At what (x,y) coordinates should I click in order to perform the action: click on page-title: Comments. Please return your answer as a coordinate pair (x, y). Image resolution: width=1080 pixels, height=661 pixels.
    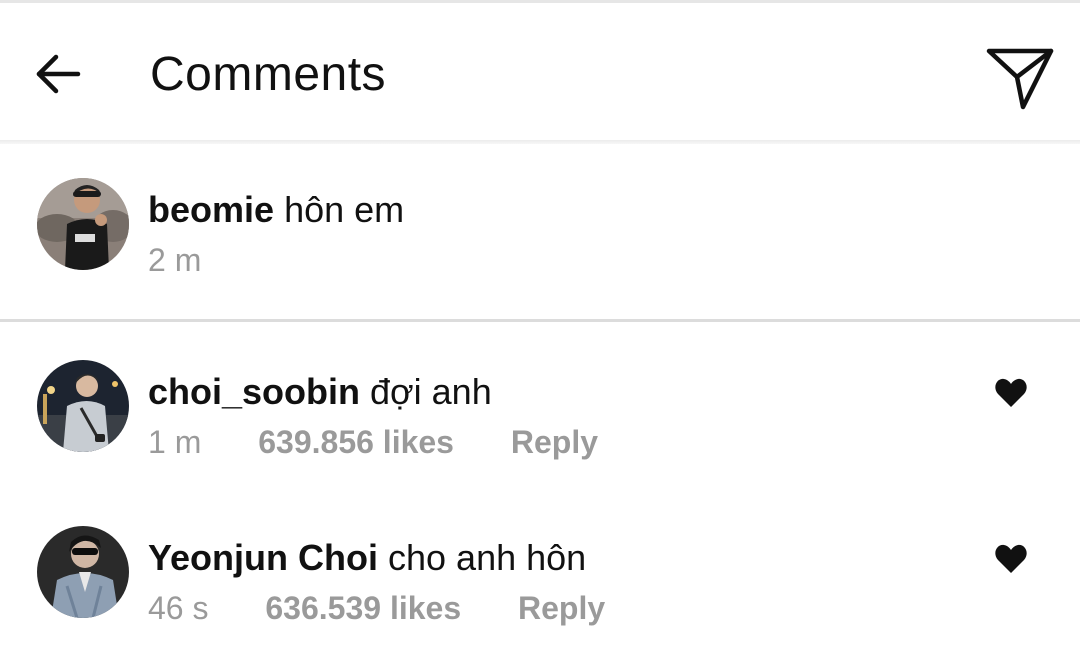
    Looking at the image, I should click on (268, 74).